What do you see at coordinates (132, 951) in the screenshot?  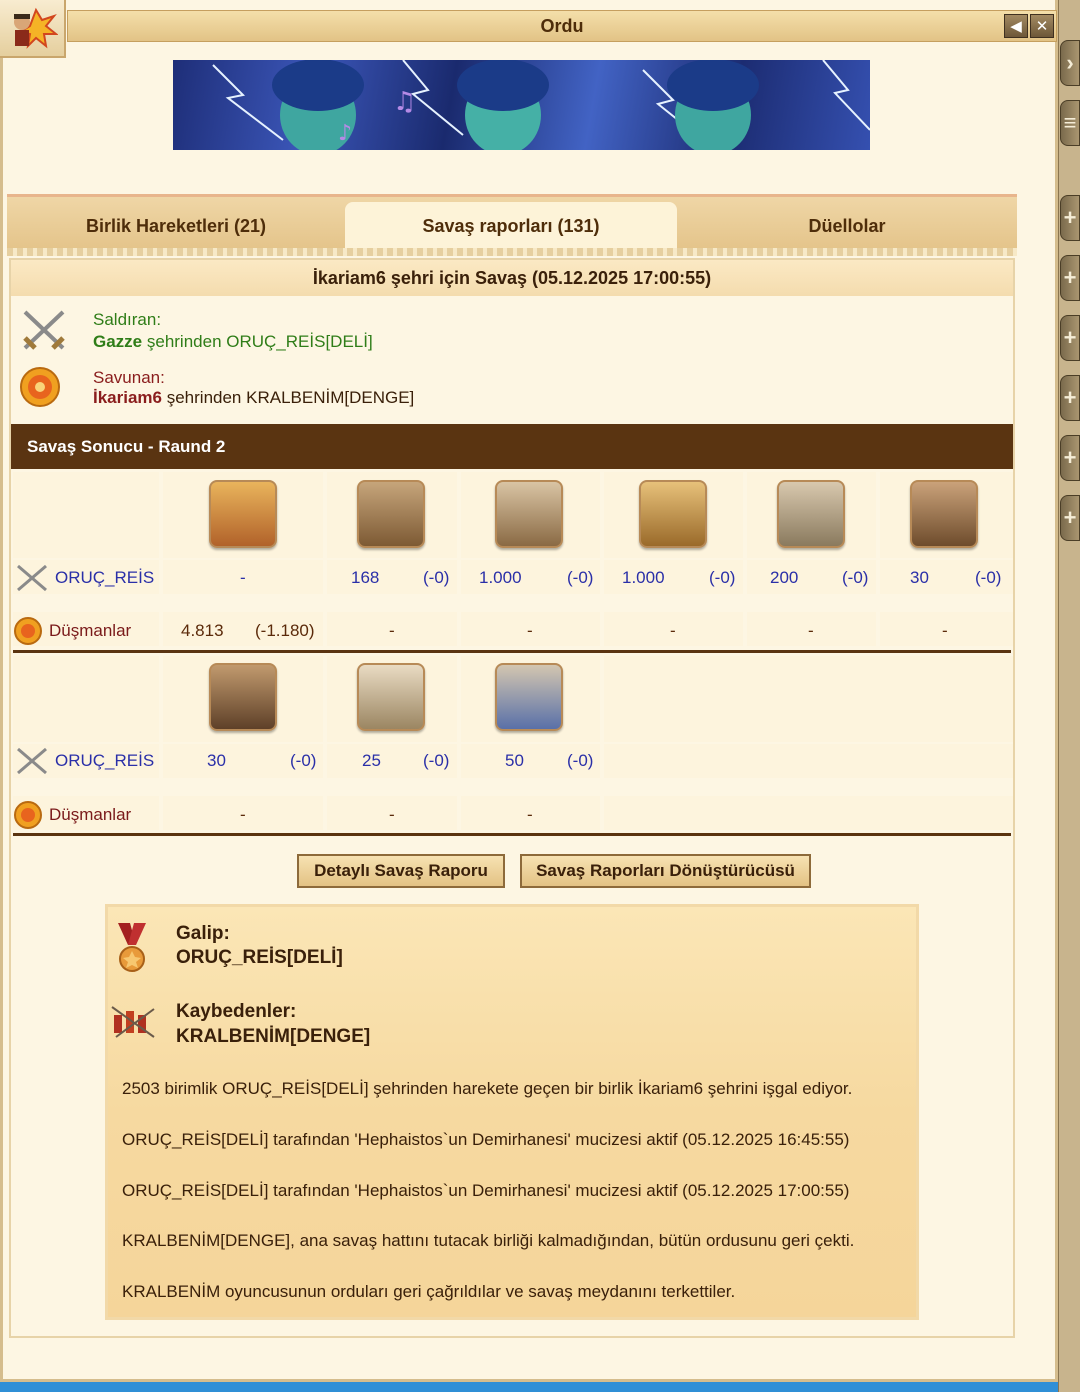 I see `medal-icon` at bounding box center [132, 951].